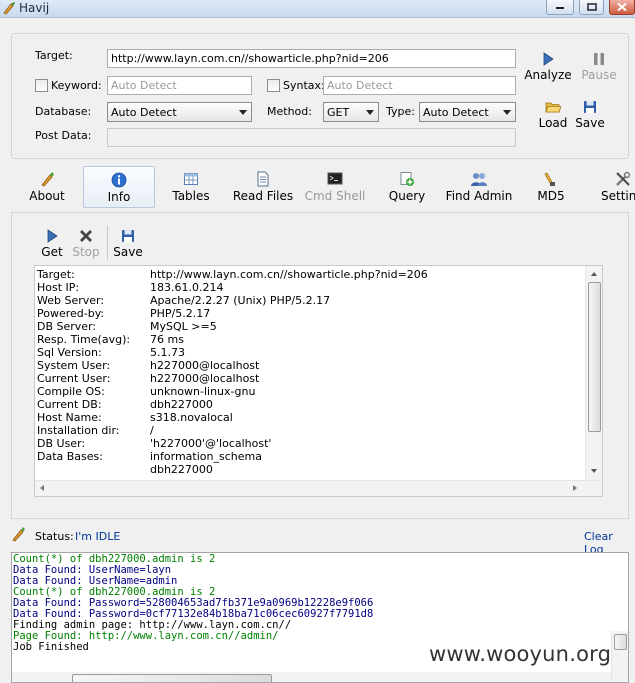 This screenshot has height=683, width=635. I want to click on target-label: Target:, so click(54, 55).